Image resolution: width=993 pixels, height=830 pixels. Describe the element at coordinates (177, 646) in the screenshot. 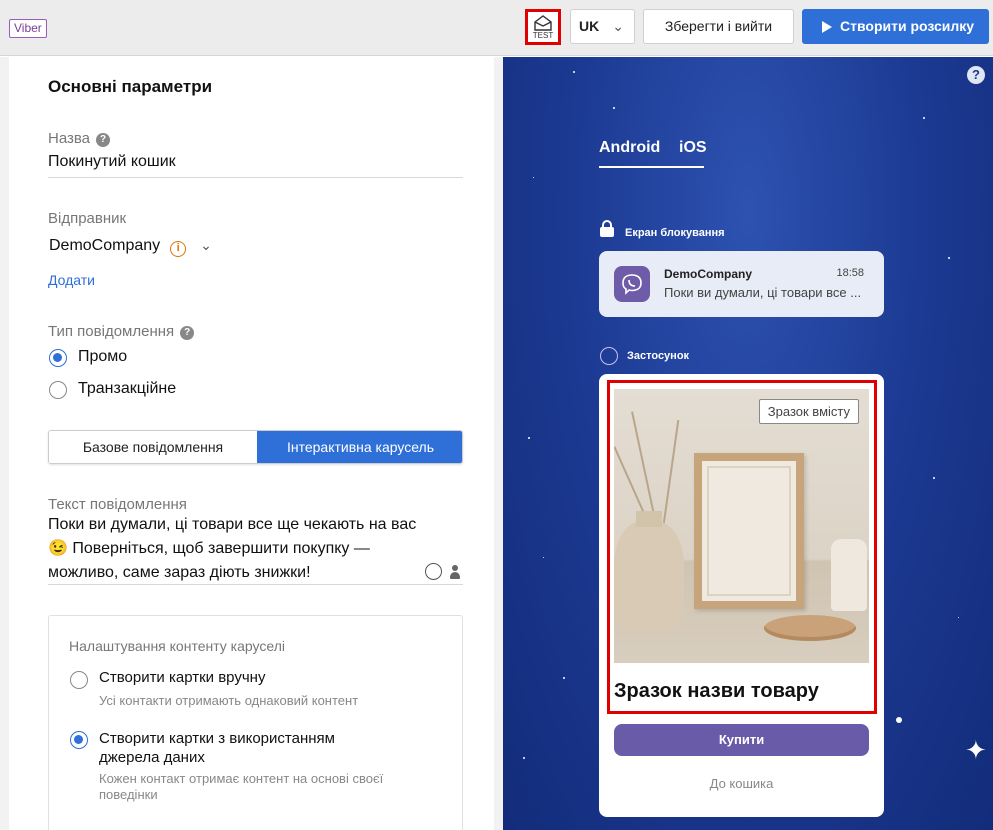

I see `carousel-title: Налаштування контенту каруселі` at that location.